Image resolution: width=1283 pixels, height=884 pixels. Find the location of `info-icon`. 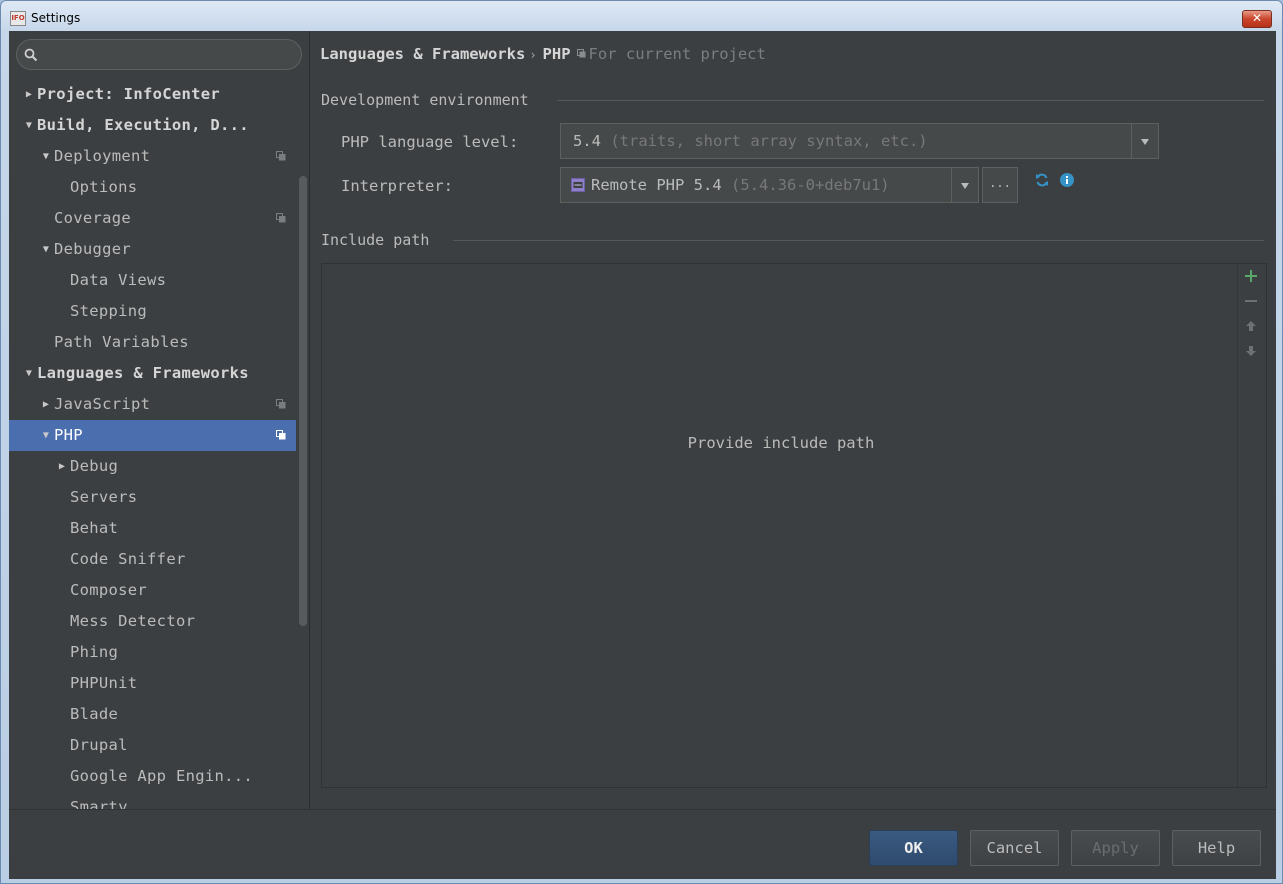

info-icon is located at coordinates (1067, 180).